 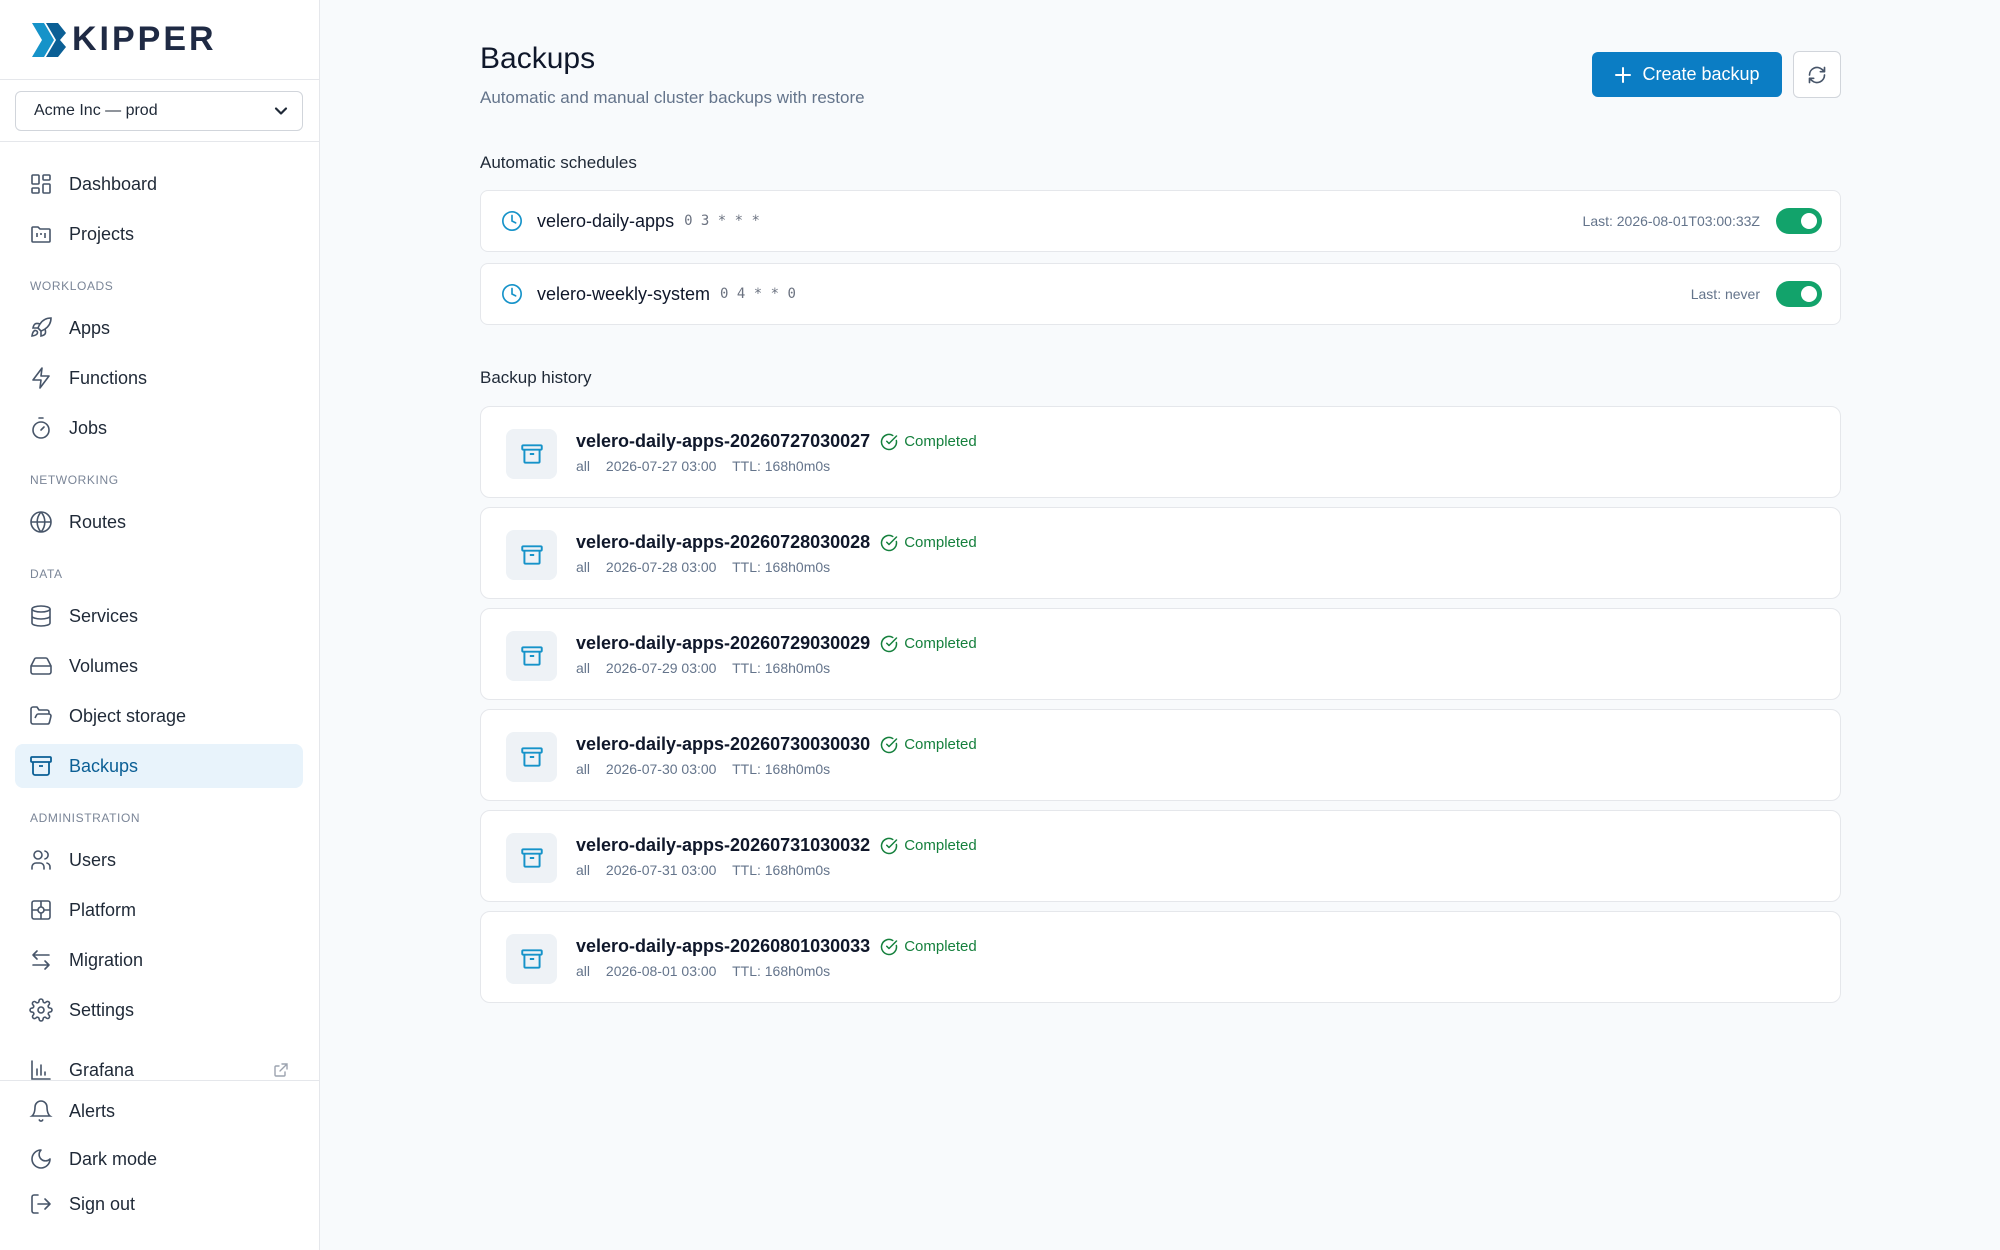 I want to click on sidebar-item-users: Users, so click(x=159, y=860).